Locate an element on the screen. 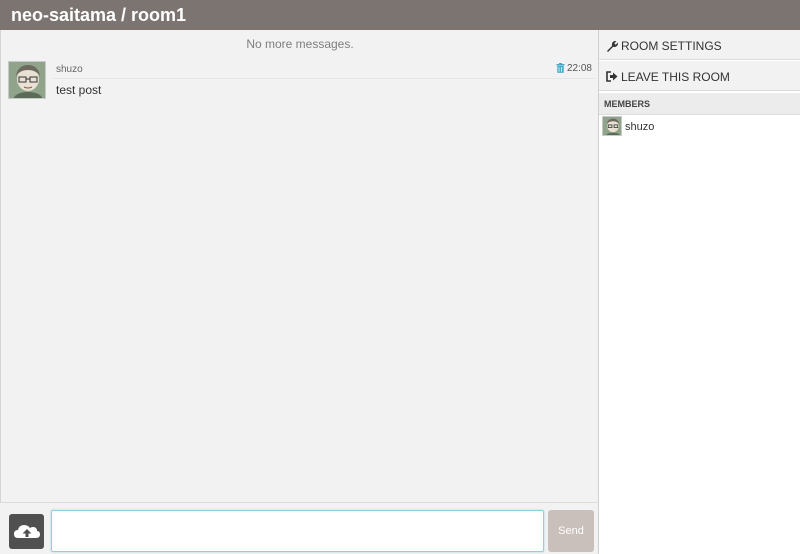  cloud-upload-icon is located at coordinates (27, 531).